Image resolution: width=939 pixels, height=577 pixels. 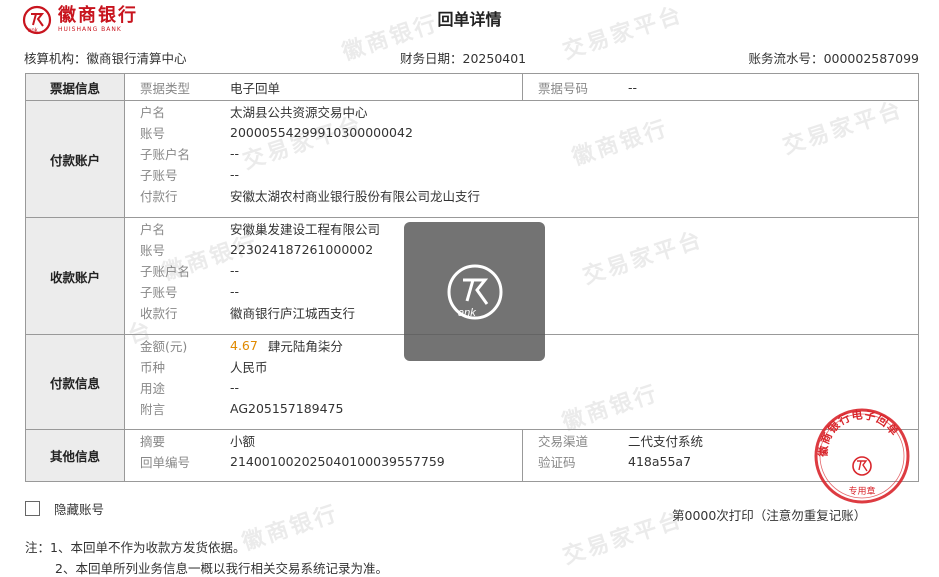 What do you see at coordinates (75, 159) in the screenshot?
I see `section-payer: 付款账户` at bounding box center [75, 159].